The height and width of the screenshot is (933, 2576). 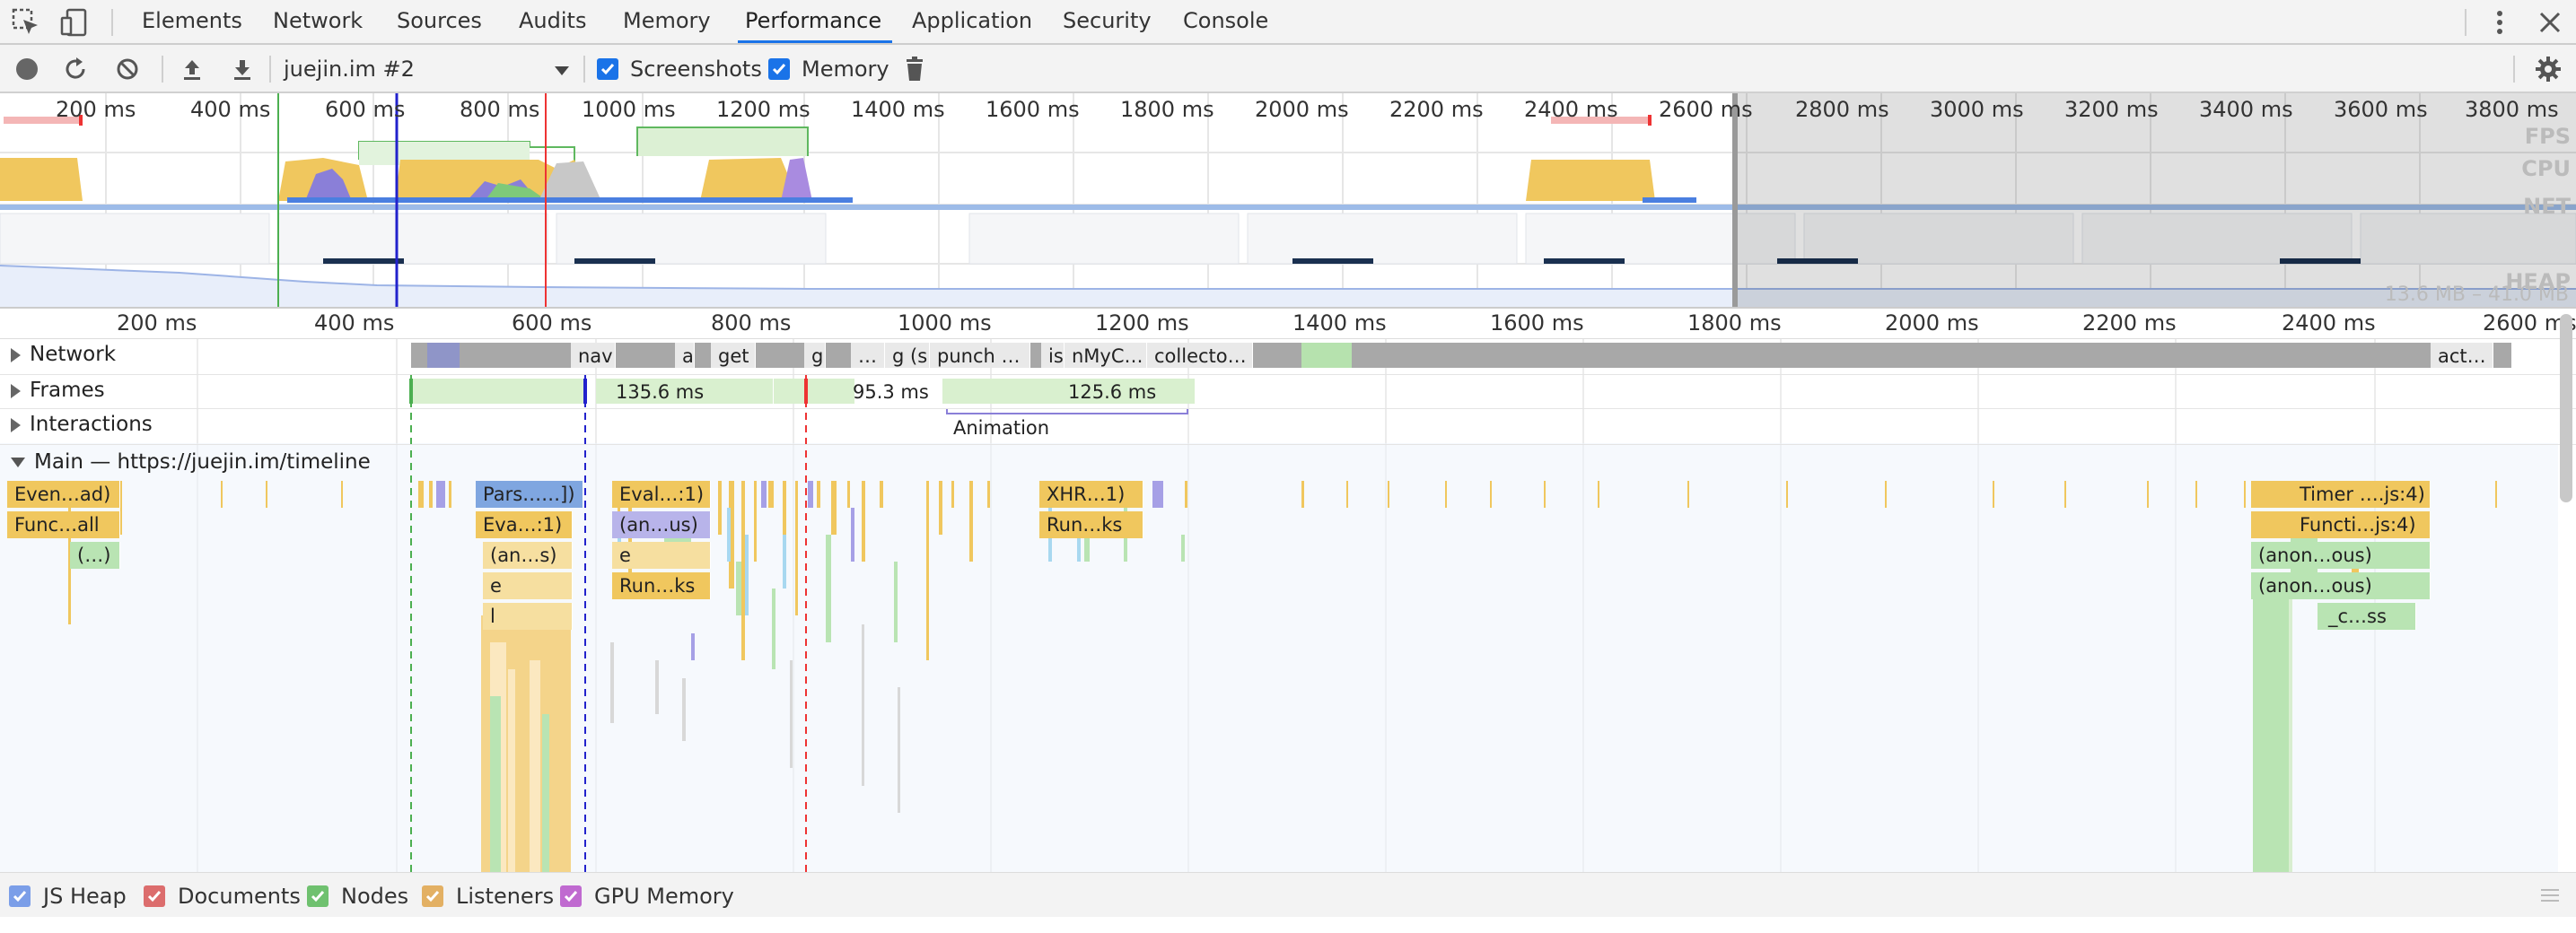 I want to click on flame-event: _c…ss, so click(x=2367, y=616).